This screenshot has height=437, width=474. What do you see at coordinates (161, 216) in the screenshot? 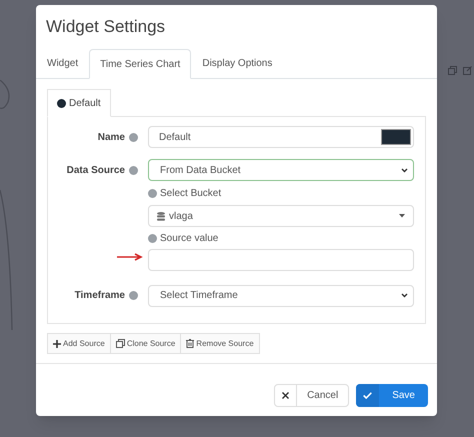
I see `database-icon` at bounding box center [161, 216].